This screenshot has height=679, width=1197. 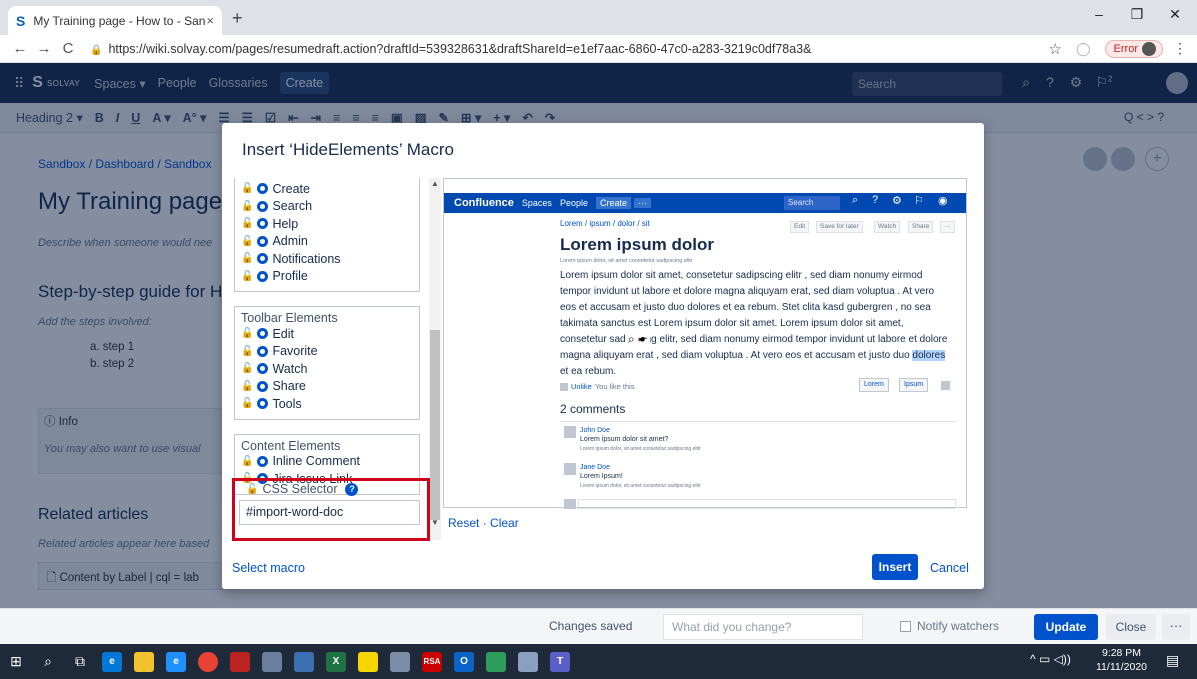 I want to click on option-search: 🔓 Search, so click(x=327, y=207).